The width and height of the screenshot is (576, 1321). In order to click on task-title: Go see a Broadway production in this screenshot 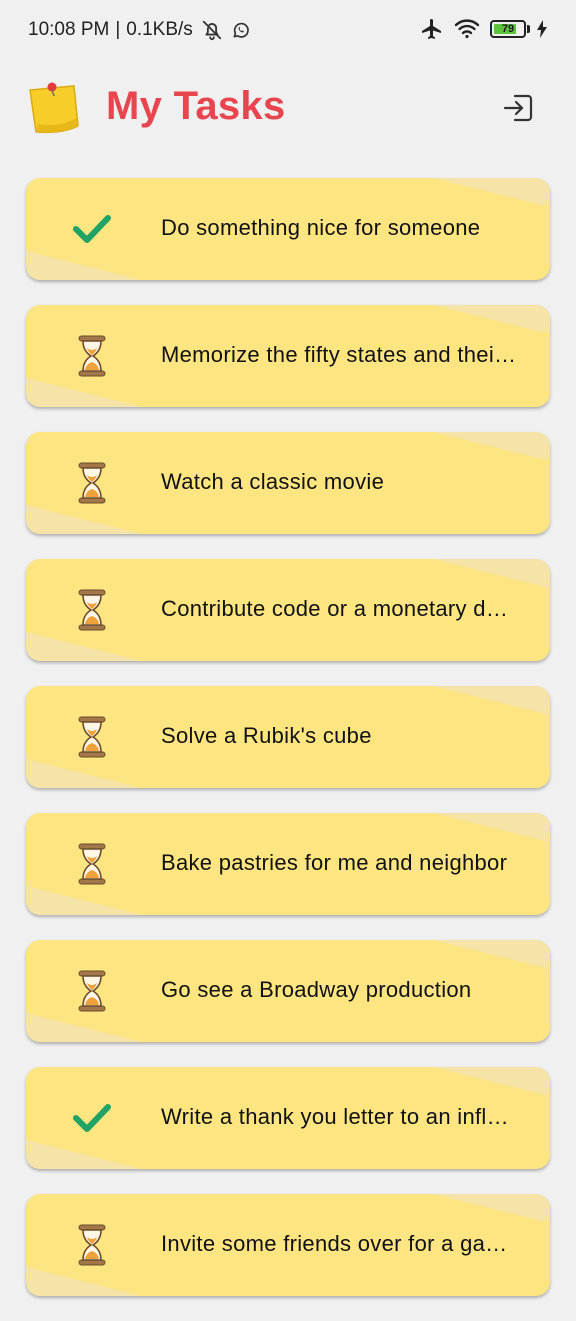, I will do `click(316, 989)`.